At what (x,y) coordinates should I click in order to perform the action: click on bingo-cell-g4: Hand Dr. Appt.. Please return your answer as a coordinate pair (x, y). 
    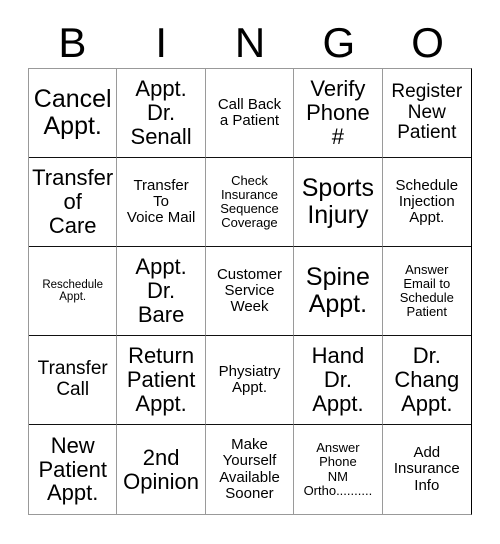
    Looking at the image, I should click on (338, 380).